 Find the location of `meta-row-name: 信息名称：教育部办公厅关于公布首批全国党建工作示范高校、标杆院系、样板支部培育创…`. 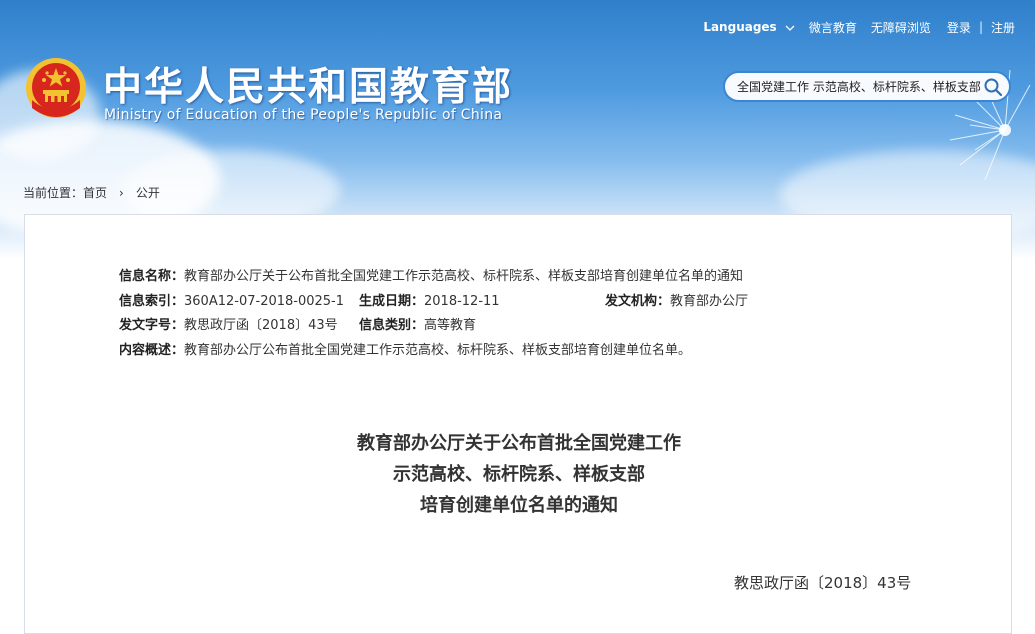

meta-row-name: 信息名称：教育部办公厅关于公布首批全国党建工作示范高校、标杆院系、样板支部培育创… is located at coordinates (431, 277).